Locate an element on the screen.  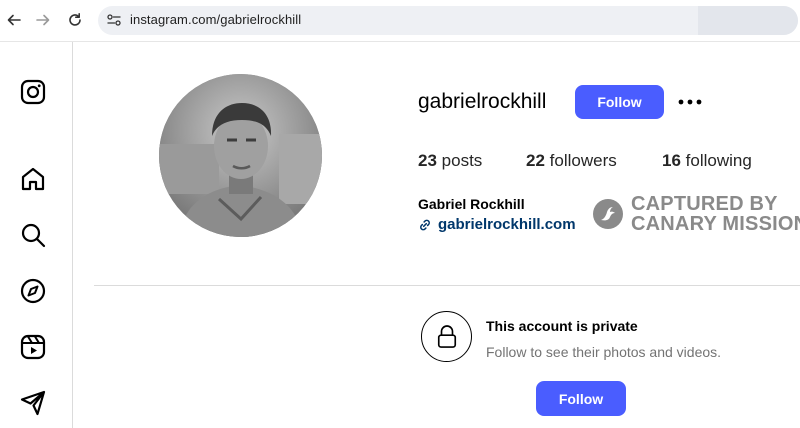
sidebar-nav is located at coordinates (36, 235).